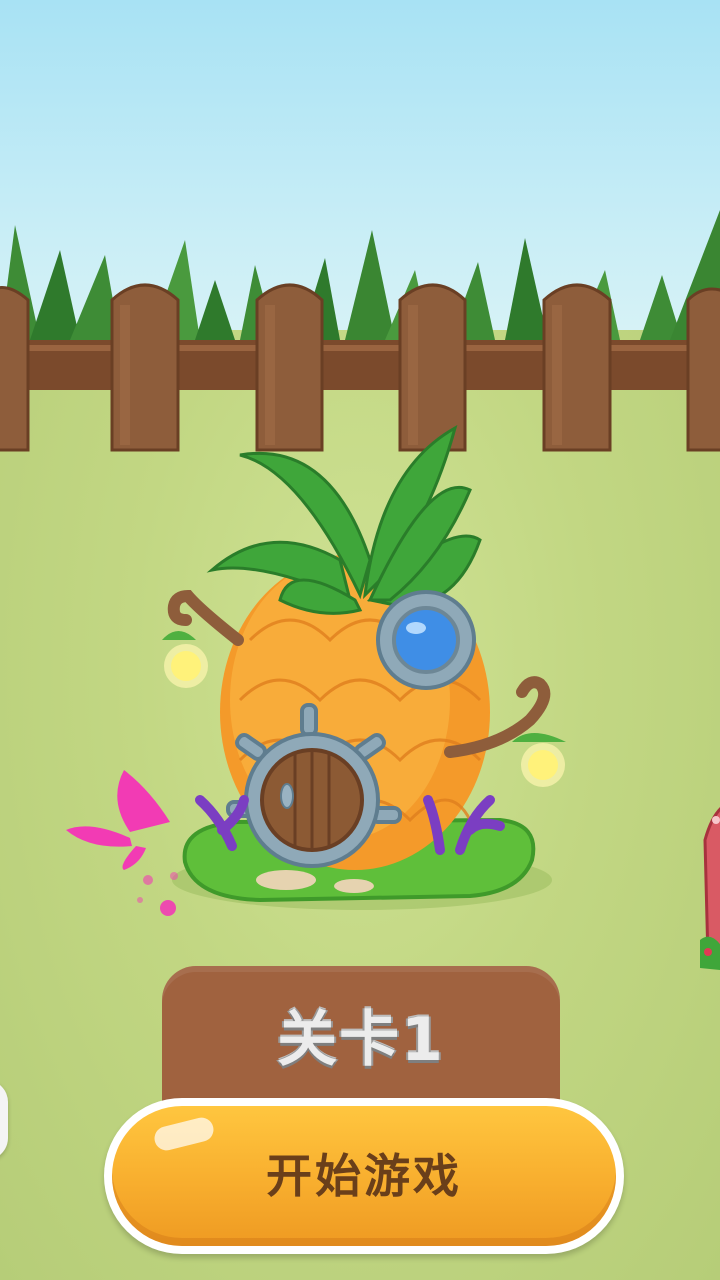  I want to click on start-game-button-face: 开始游戏, so click(364, 1176).